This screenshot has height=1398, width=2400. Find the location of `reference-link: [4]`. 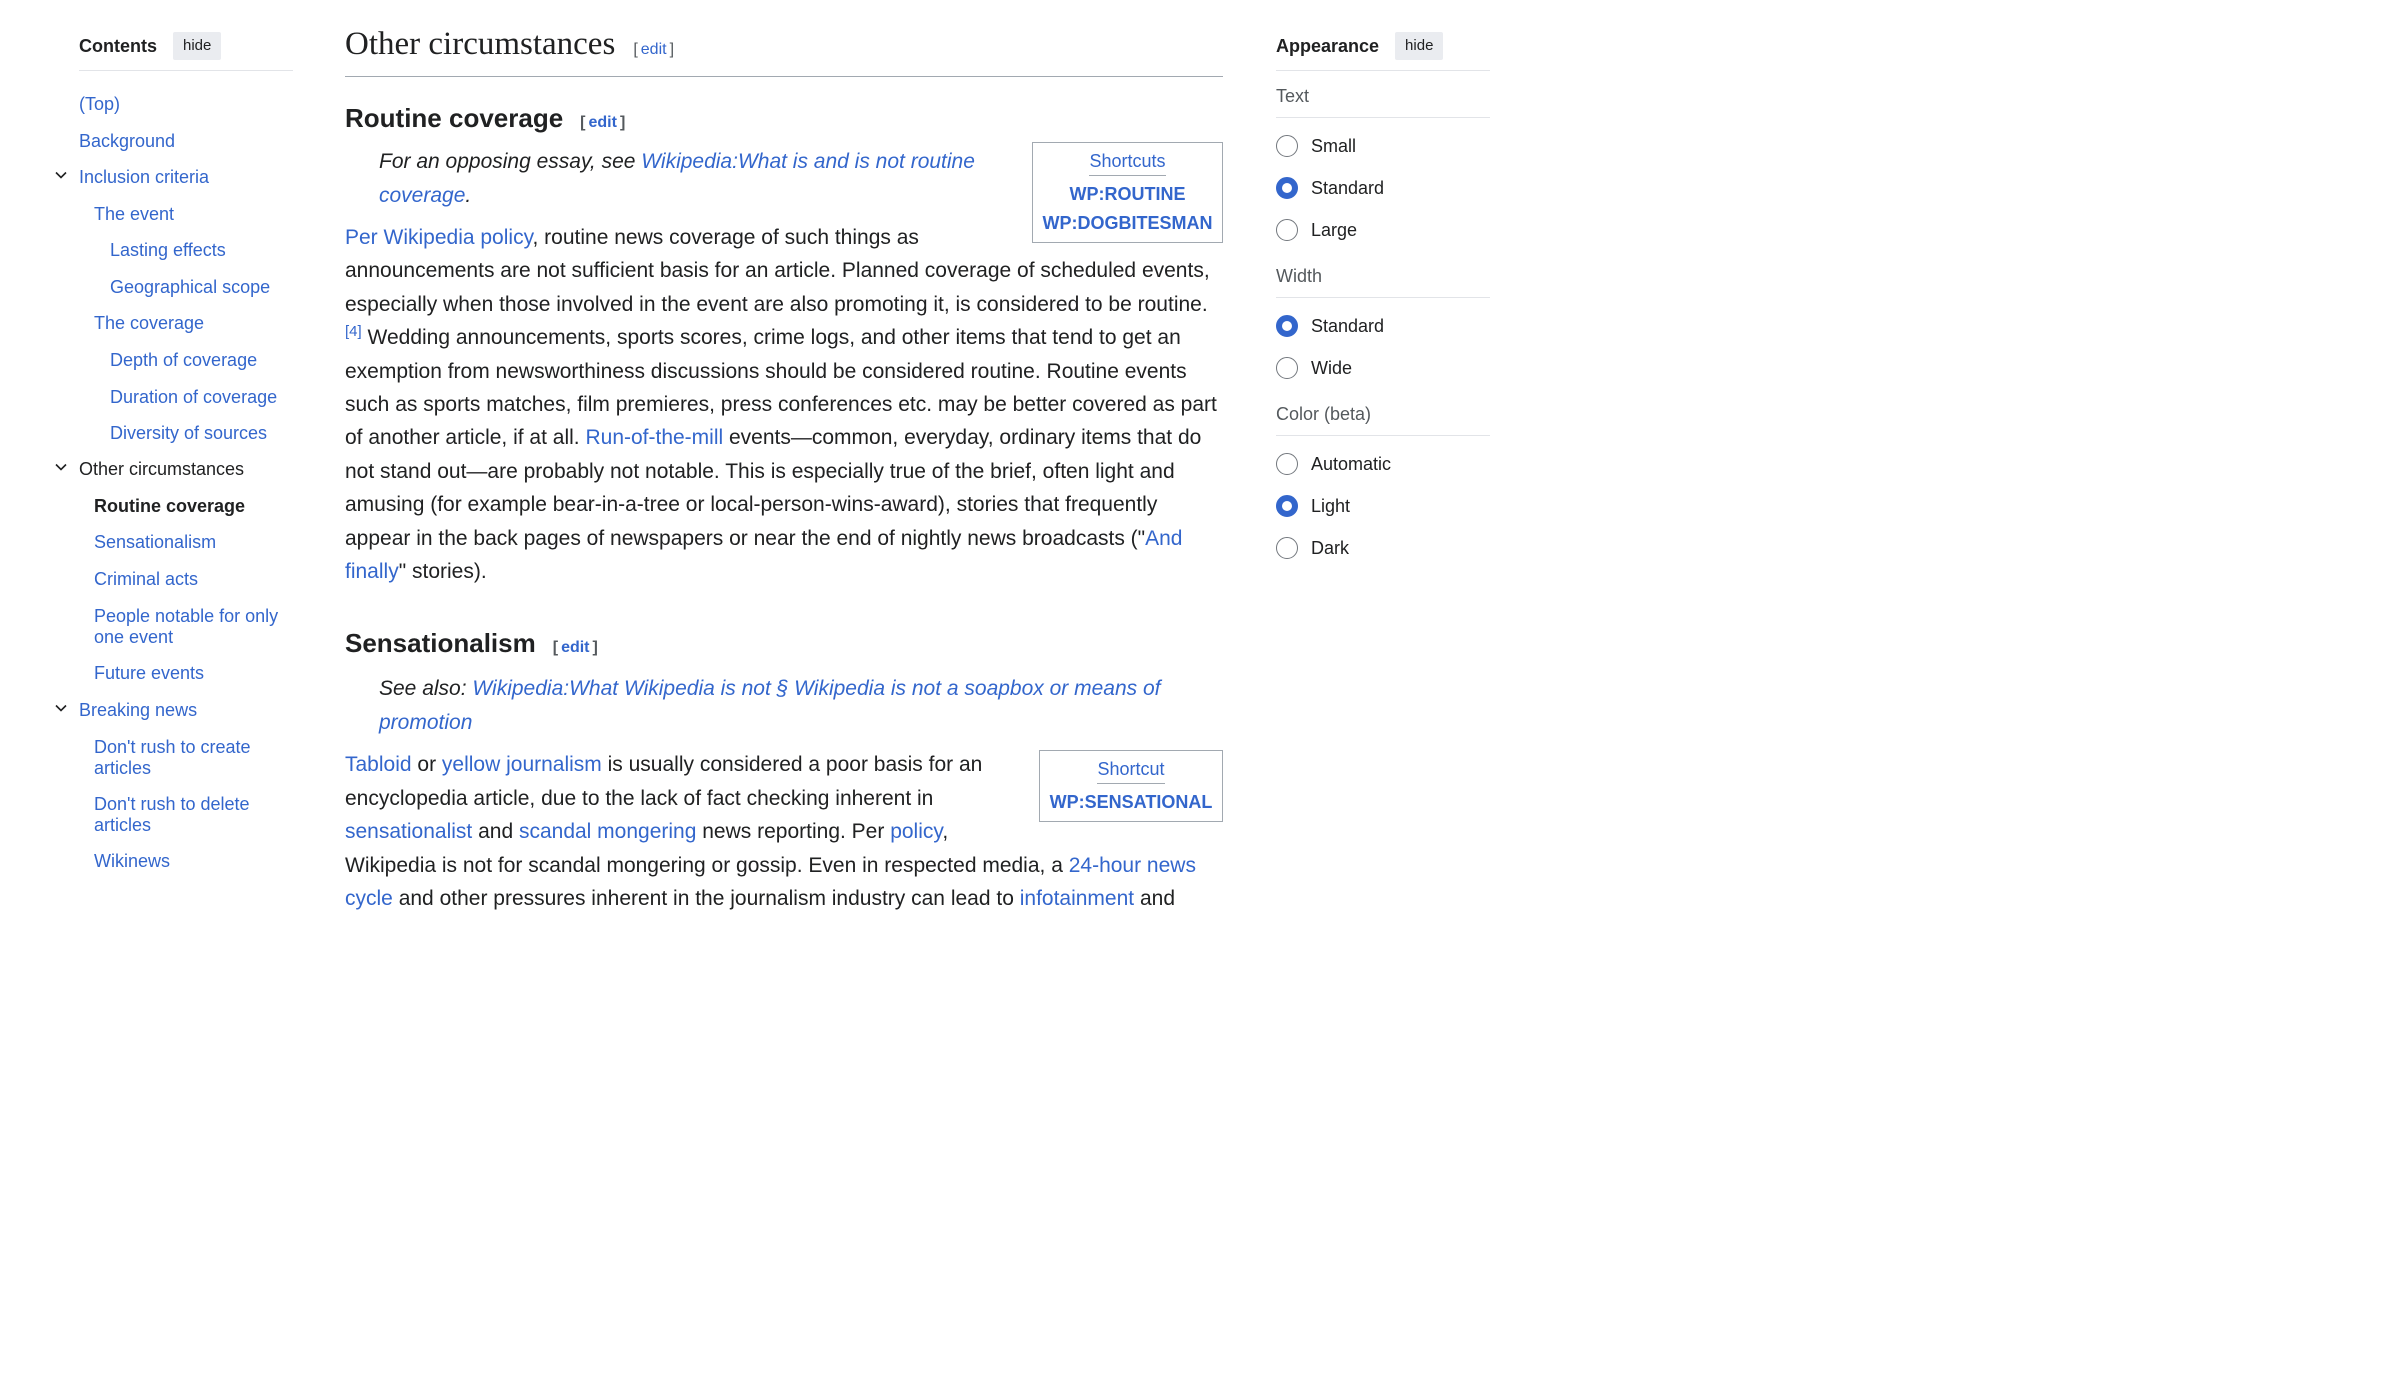

reference-link: [4] is located at coordinates (353, 331).